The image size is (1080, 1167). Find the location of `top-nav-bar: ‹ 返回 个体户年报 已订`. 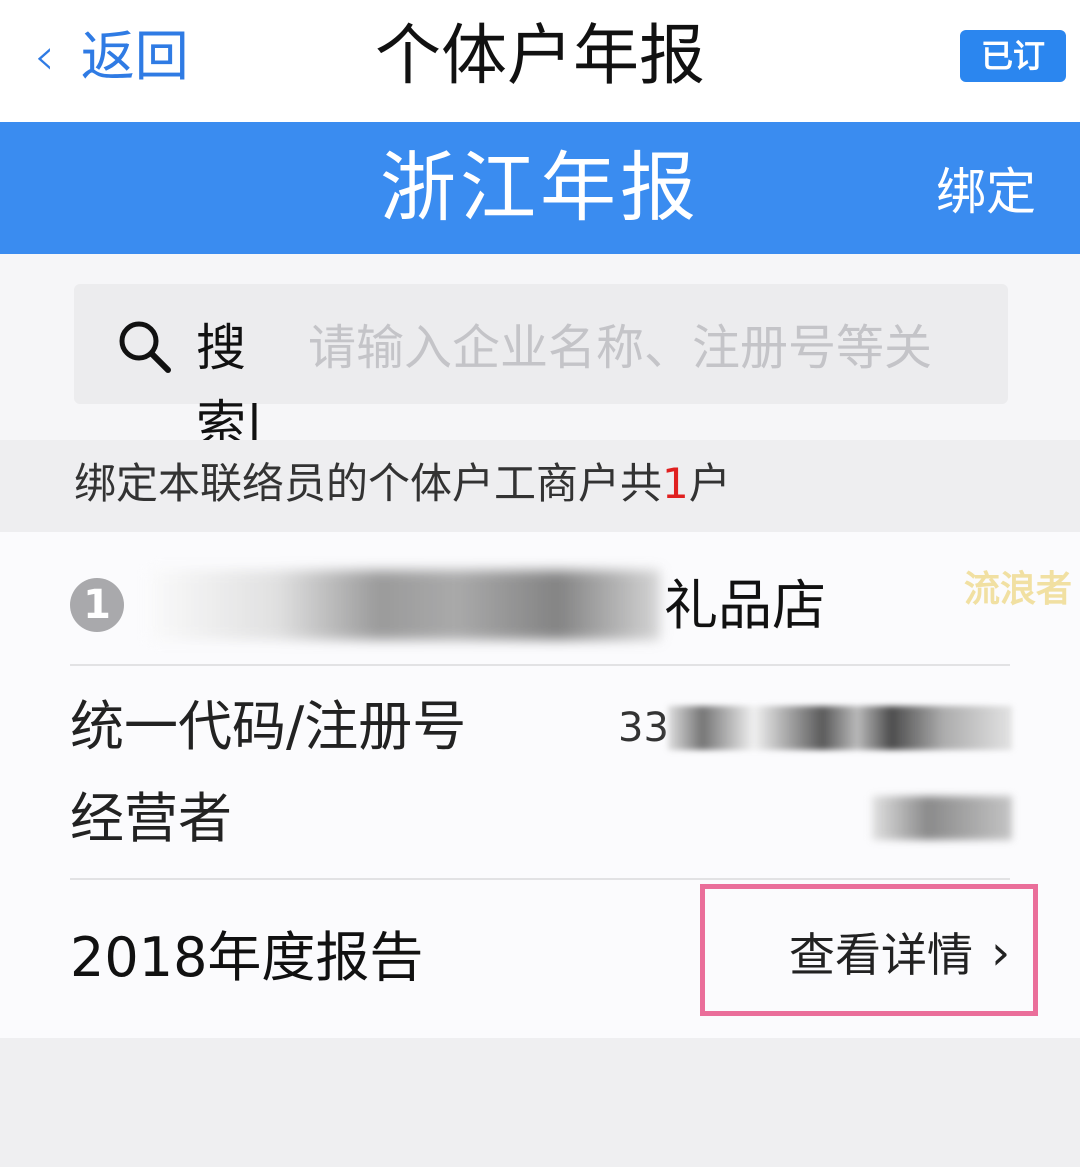

top-nav-bar: ‹ 返回 个体户年报 已订 is located at coordinates (540, 61).